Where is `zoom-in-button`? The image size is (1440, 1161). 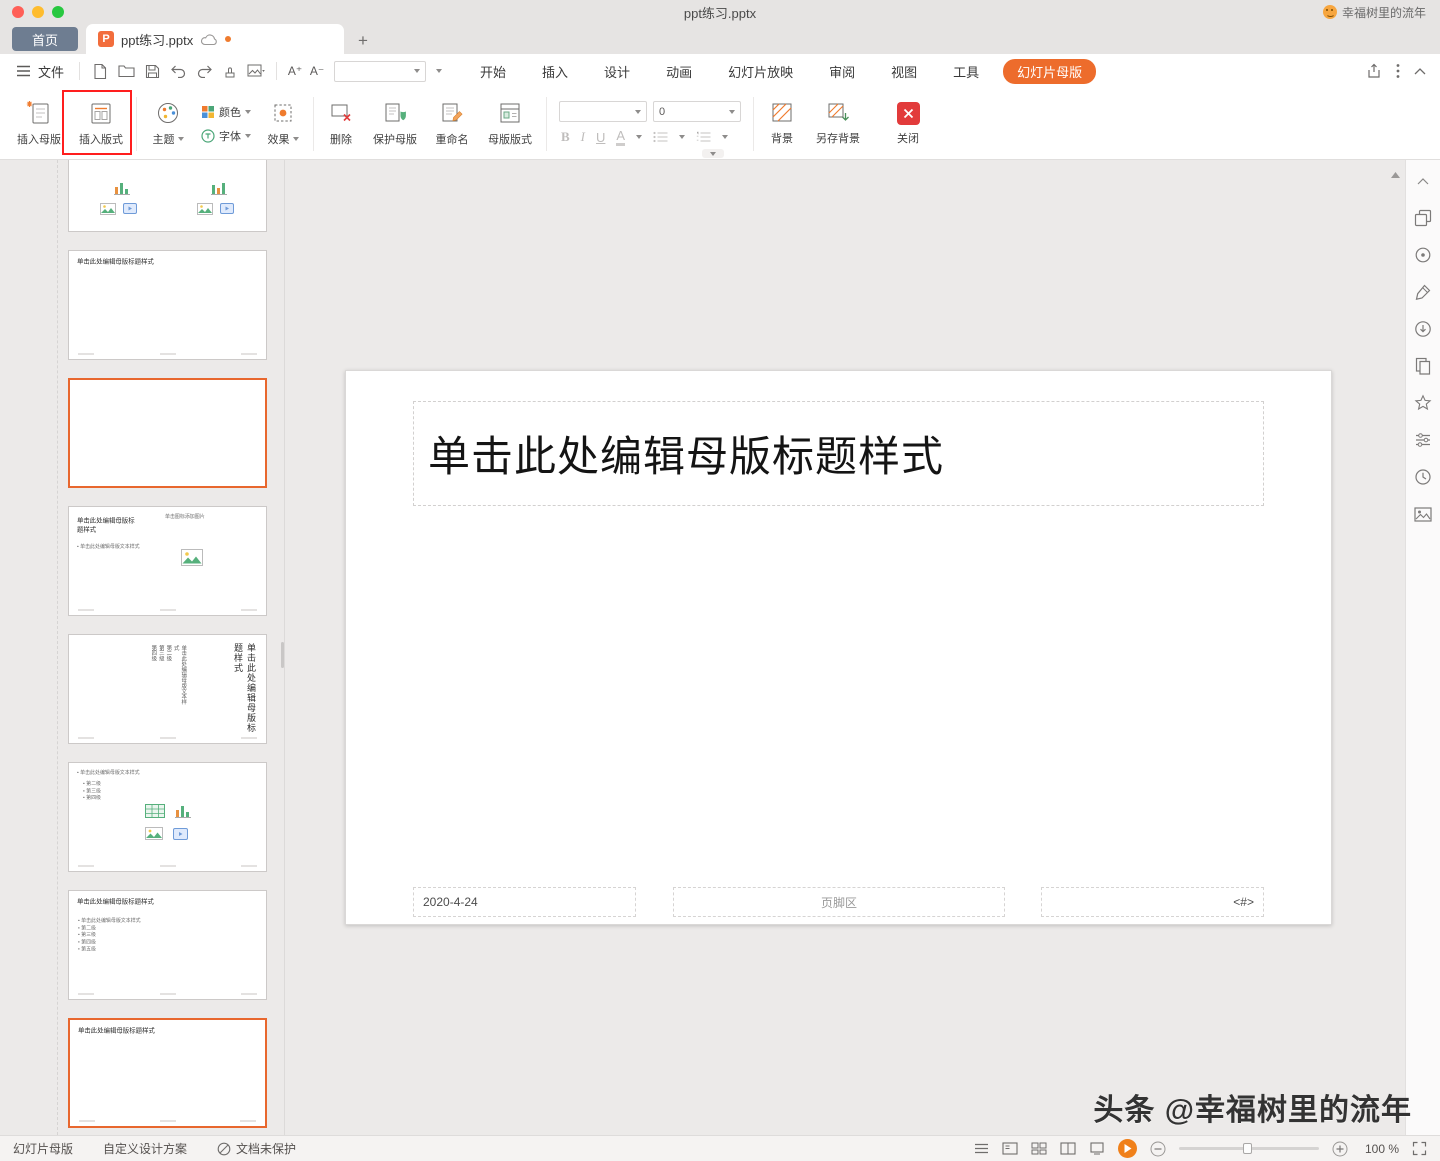
zoom-in-button is located at coordinates (1340, 1149).